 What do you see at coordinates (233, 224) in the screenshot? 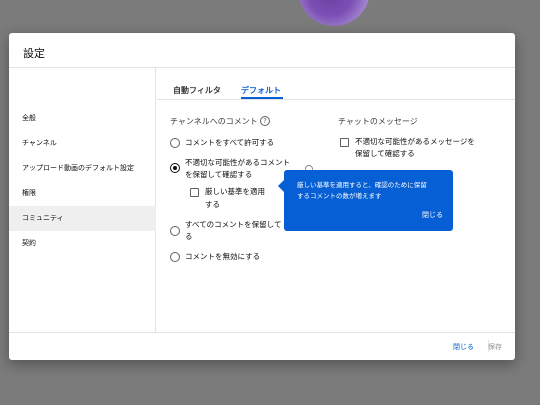
I see `option-hold-all-label-line1: すべてのコメントを保留して` at bounding box center [233, 224].